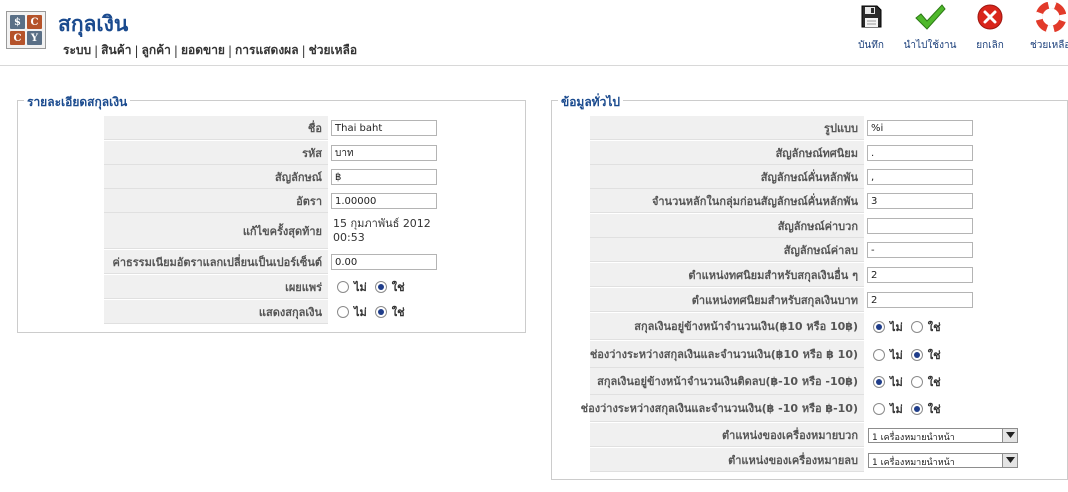 The height and width of the screenshot is (492, 1068). I want to click on positive-sign-field, so click(920, 226).